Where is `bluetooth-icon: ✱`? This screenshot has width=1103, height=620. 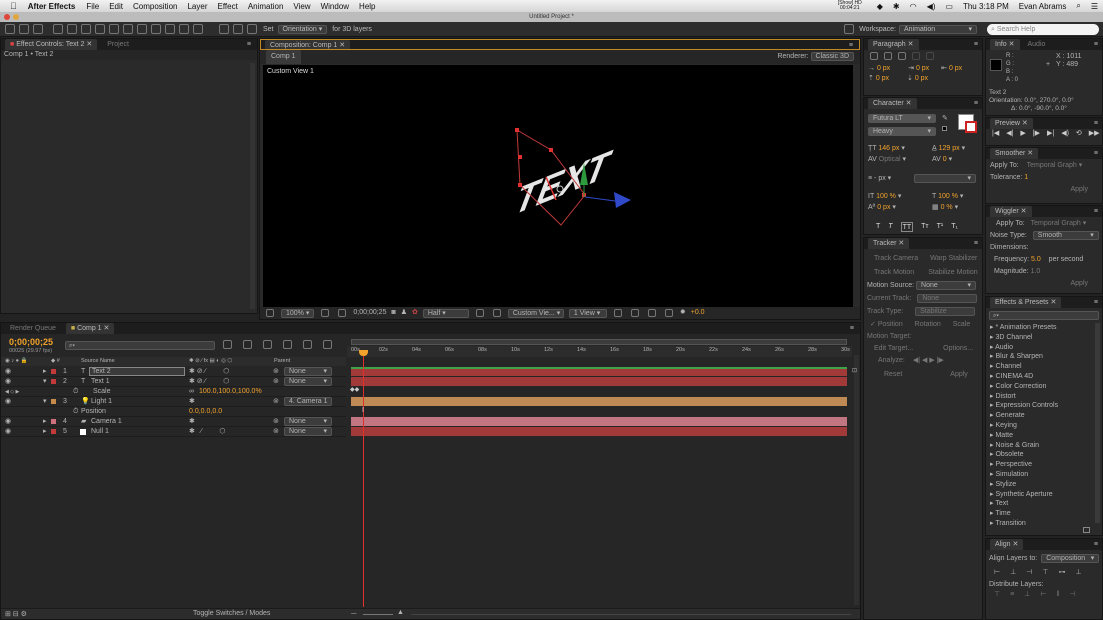
bluetooth-icon: ✱ is located at coordinates (896, 6).